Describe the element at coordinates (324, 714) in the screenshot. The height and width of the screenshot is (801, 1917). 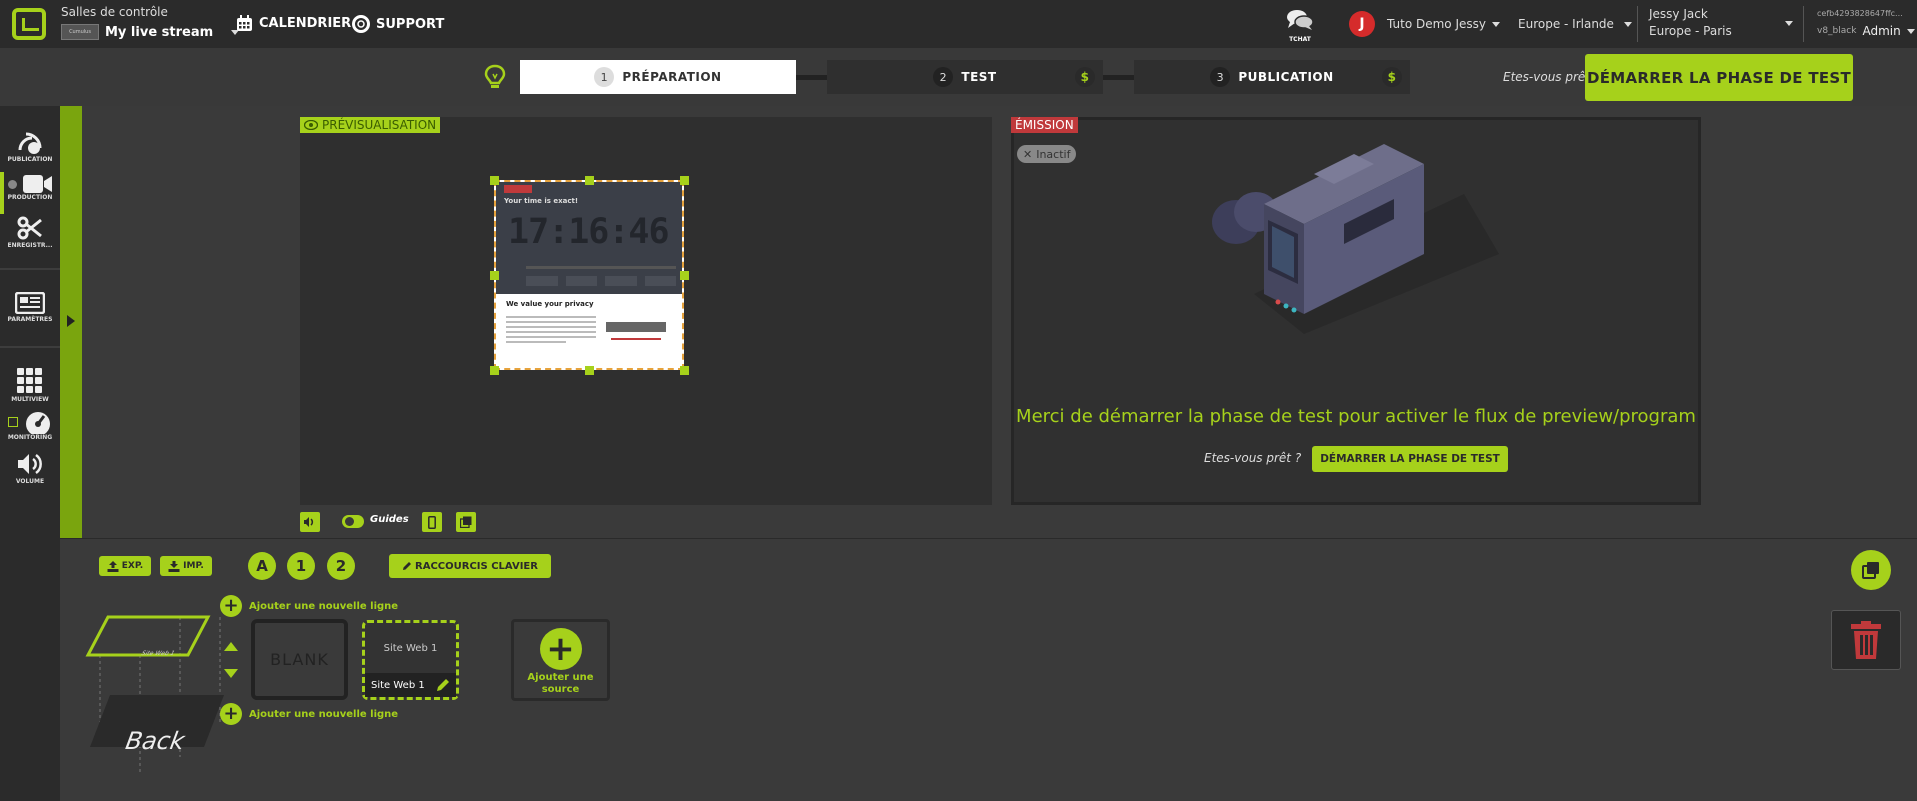
I see `add-line-label: Ajouter une nouvelle ligne` at that location.